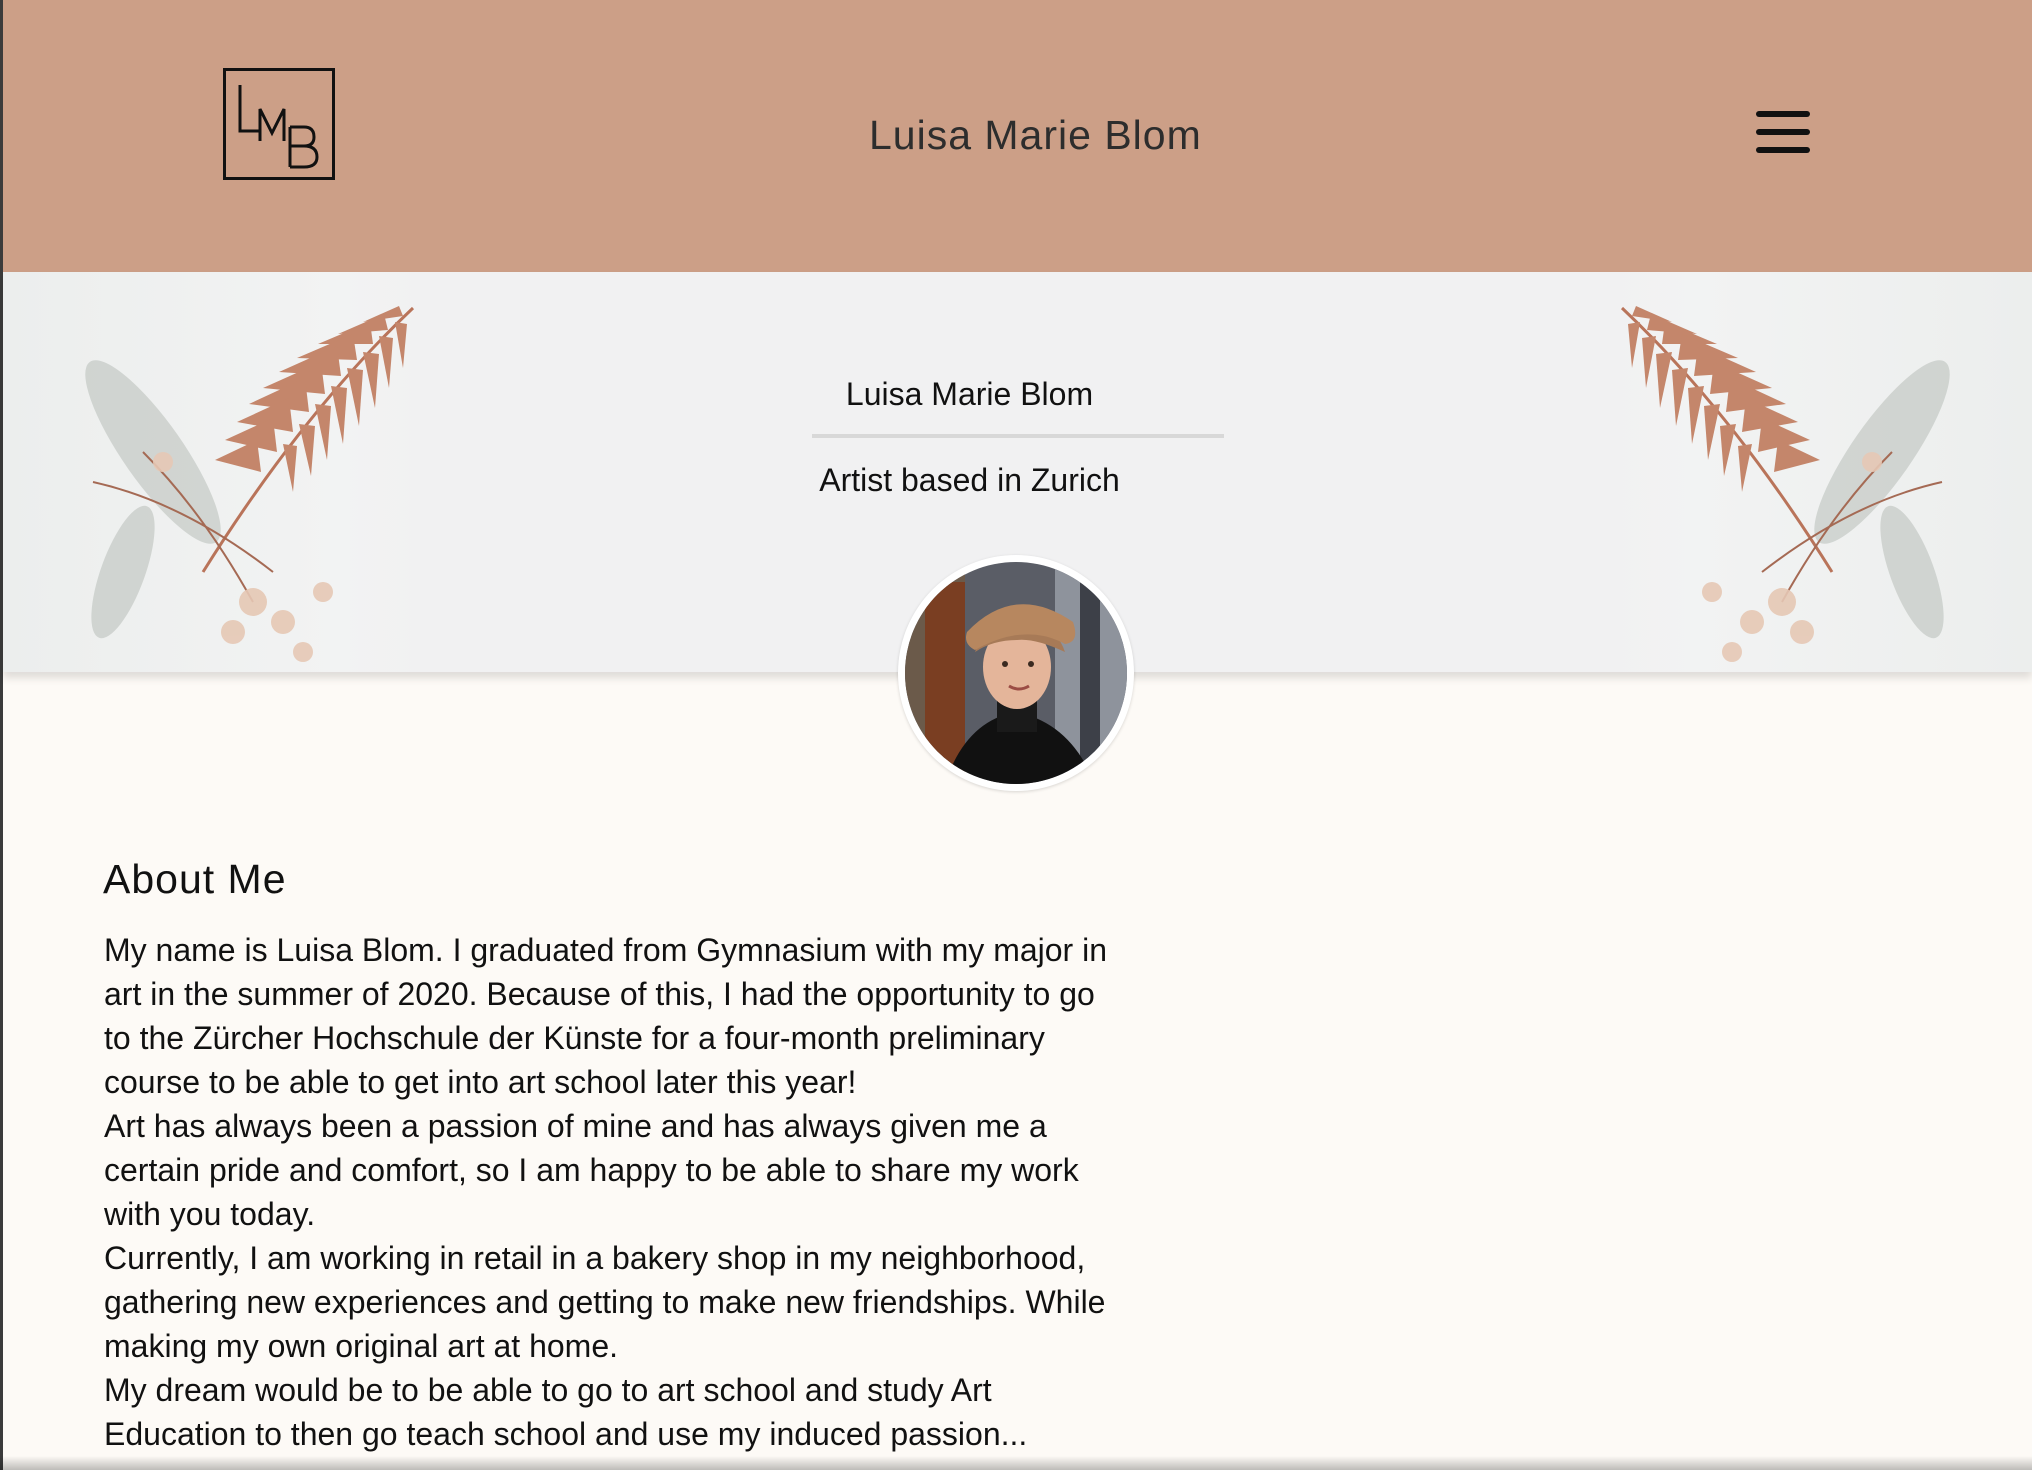  I want to click on avatar, so click(1016, 673).